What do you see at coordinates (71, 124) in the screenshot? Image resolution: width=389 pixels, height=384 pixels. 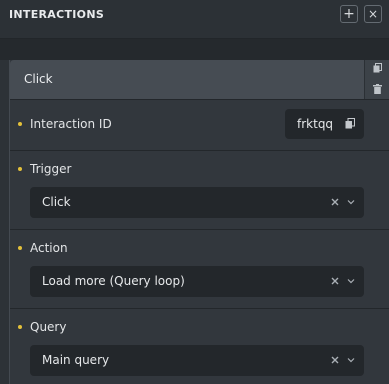 I see `interaction-id-label: Interaction ID` at bounding box center [71, 124].